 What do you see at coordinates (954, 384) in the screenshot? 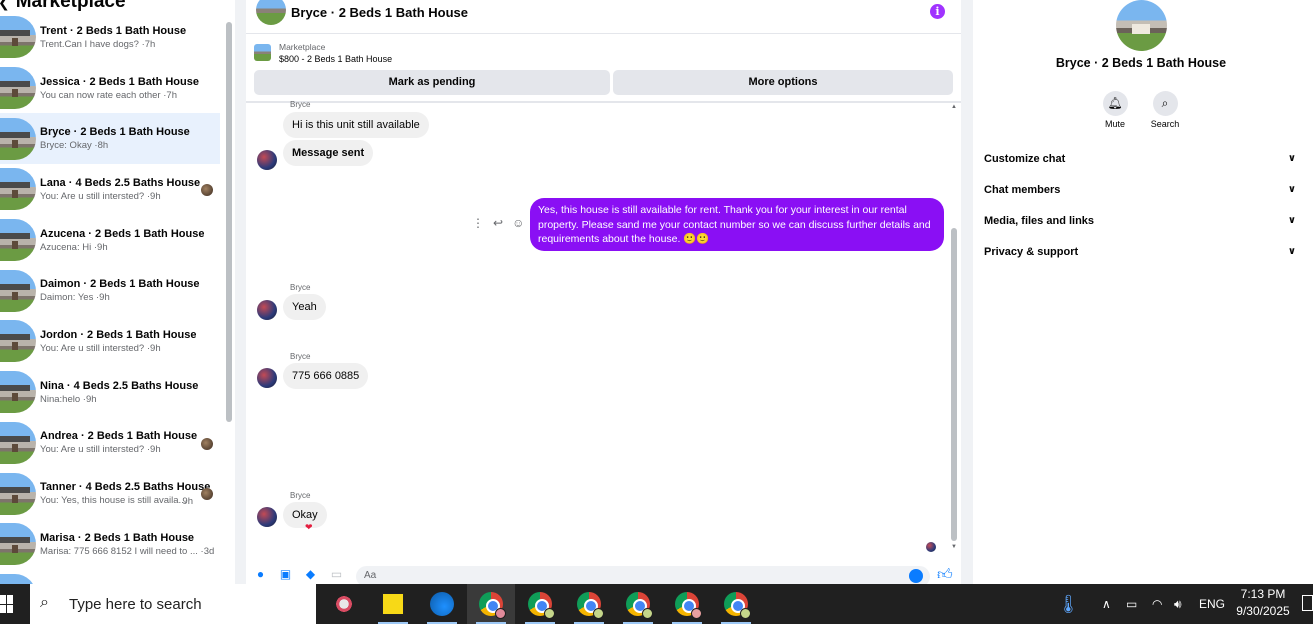
I see `chat-scrollbar` at bounding box center [954, 384].